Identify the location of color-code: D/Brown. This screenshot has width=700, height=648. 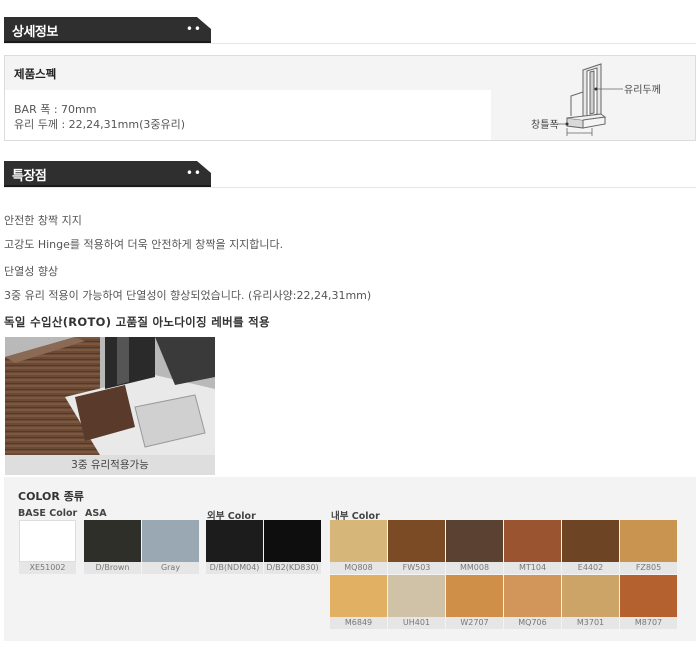
(112, 568).